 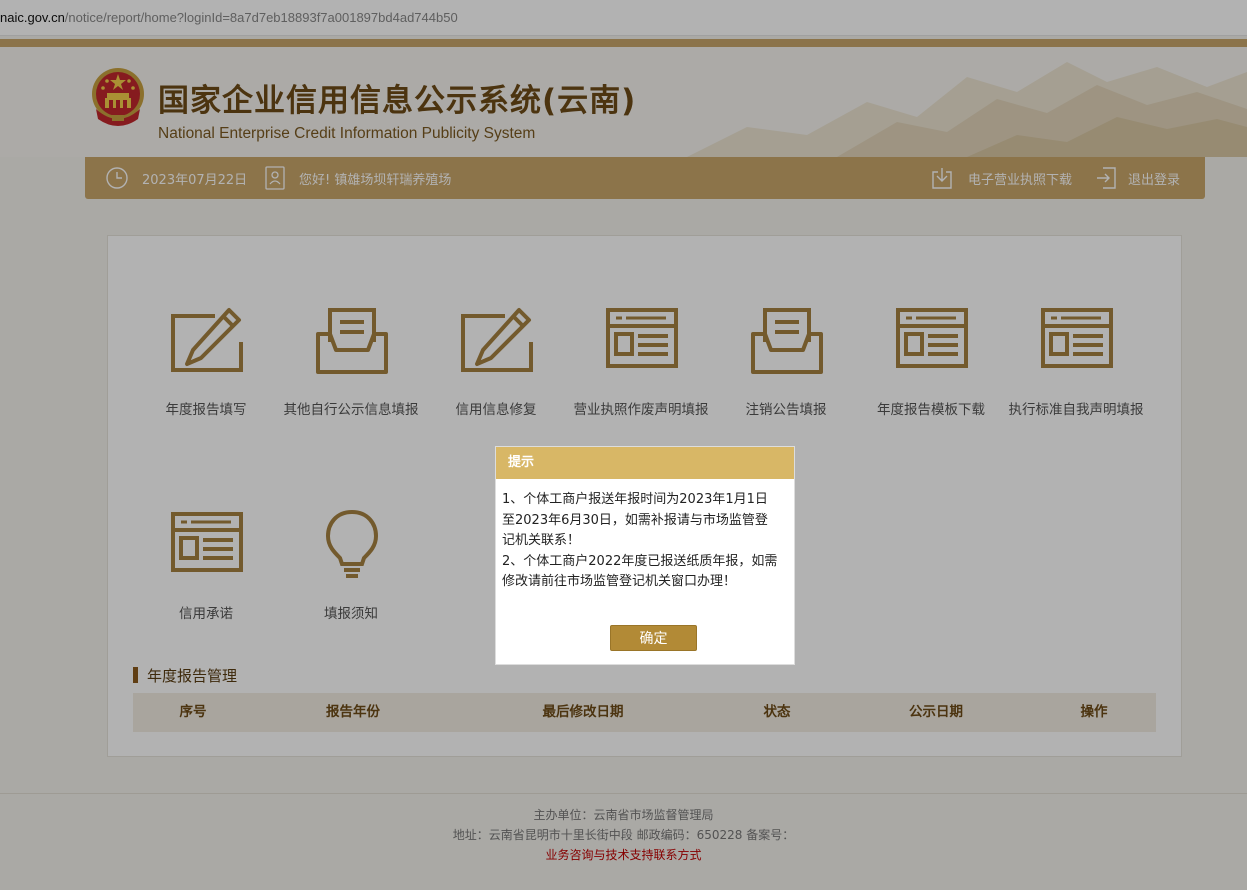 I want to click on dialog-line: 2、个体工商户2022年度已报送纸质年报，如需, so click(x=640, y=561).